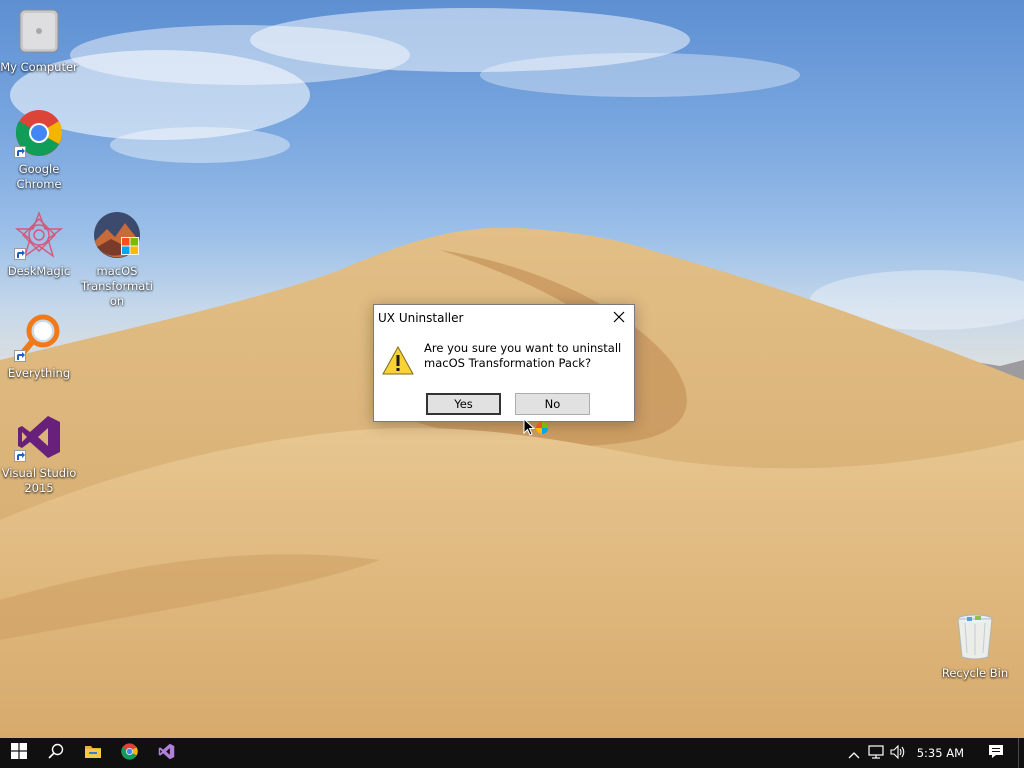  Describe the element at coordinates (39, 31) in the screenshot. I see `computer-icon` at that location.